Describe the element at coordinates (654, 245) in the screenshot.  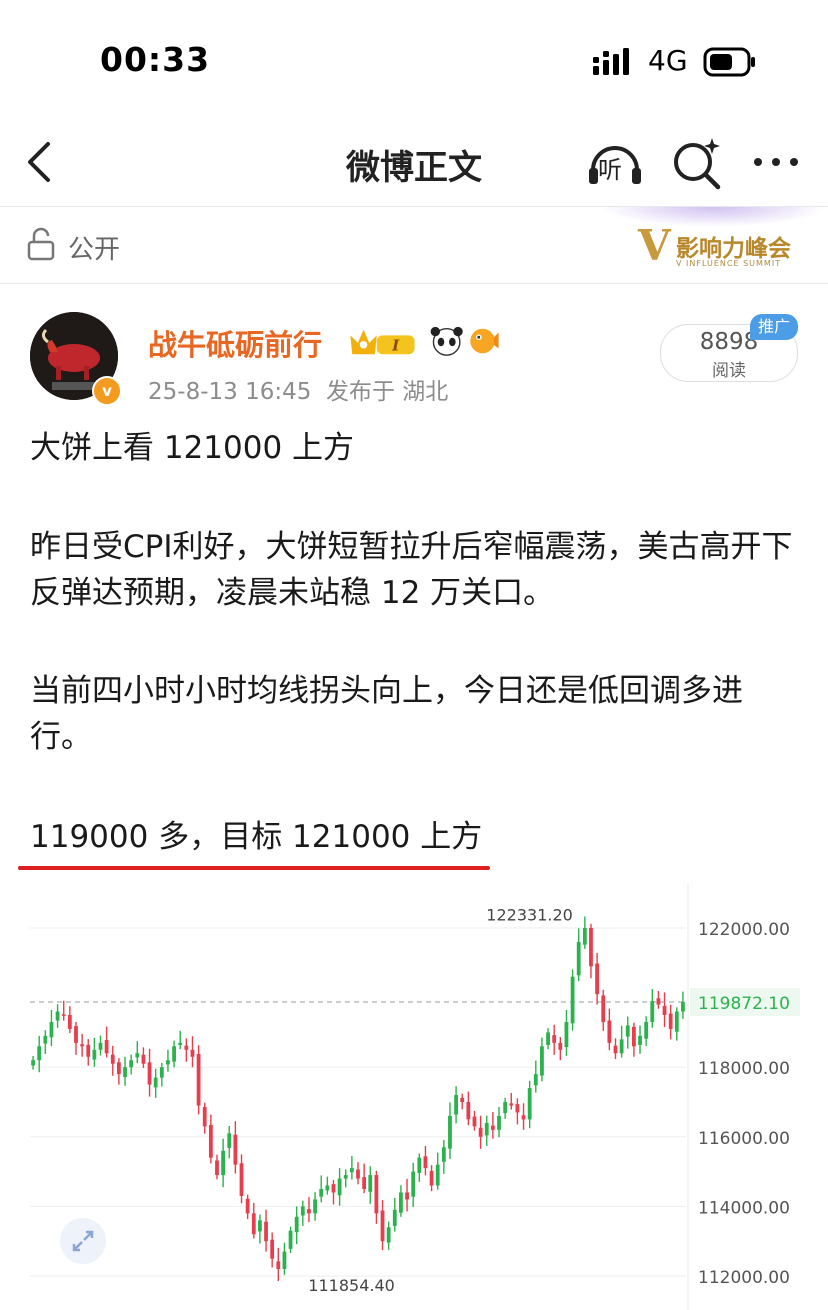
I see `summit-logo-letter: V` at that location.